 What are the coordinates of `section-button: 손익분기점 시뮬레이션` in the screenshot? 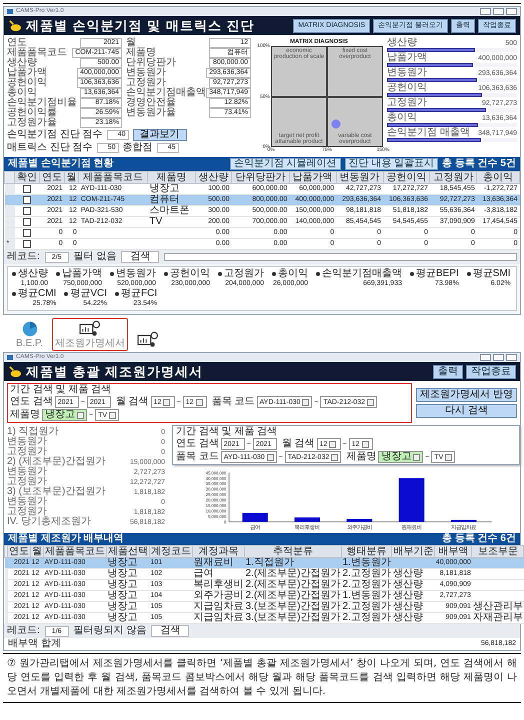 It's located at (285, 164).